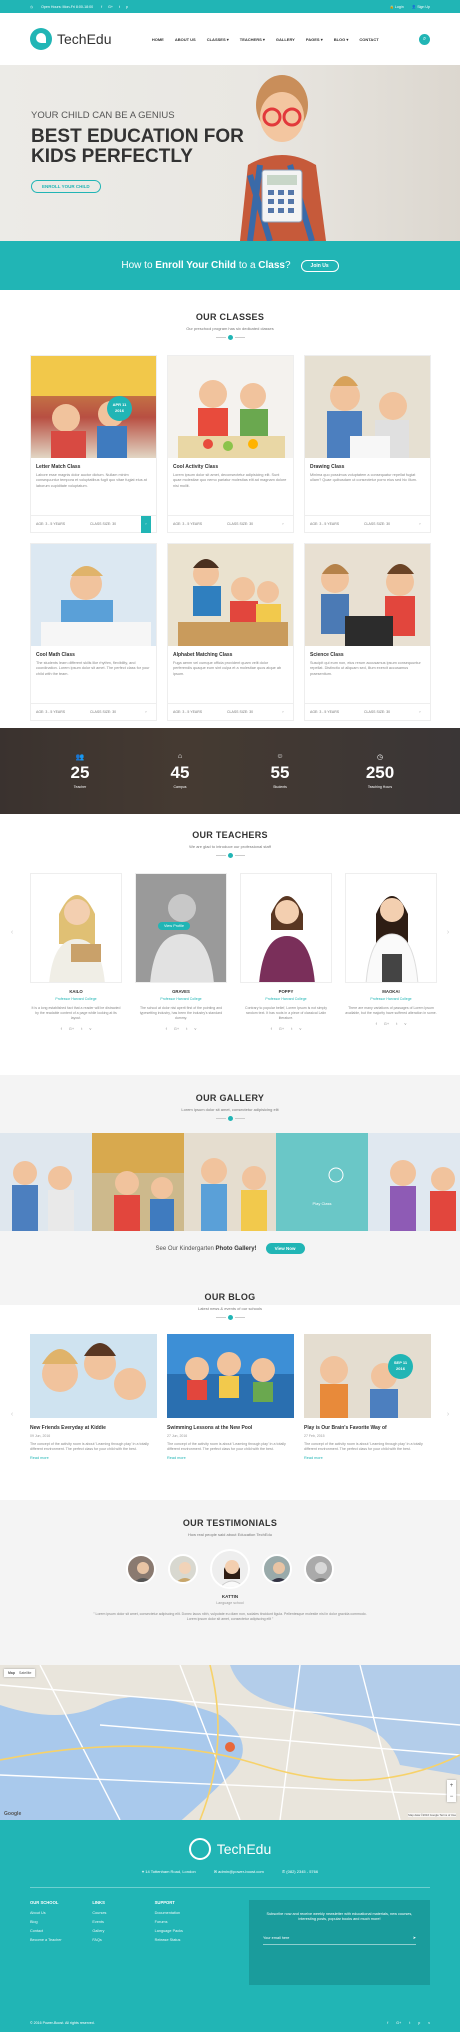 The image size is (460, 2032). Describe the element at coordinates (252, 39) in the screenshot. I see `nav-teachers: TEACHERS ▾` at that location.